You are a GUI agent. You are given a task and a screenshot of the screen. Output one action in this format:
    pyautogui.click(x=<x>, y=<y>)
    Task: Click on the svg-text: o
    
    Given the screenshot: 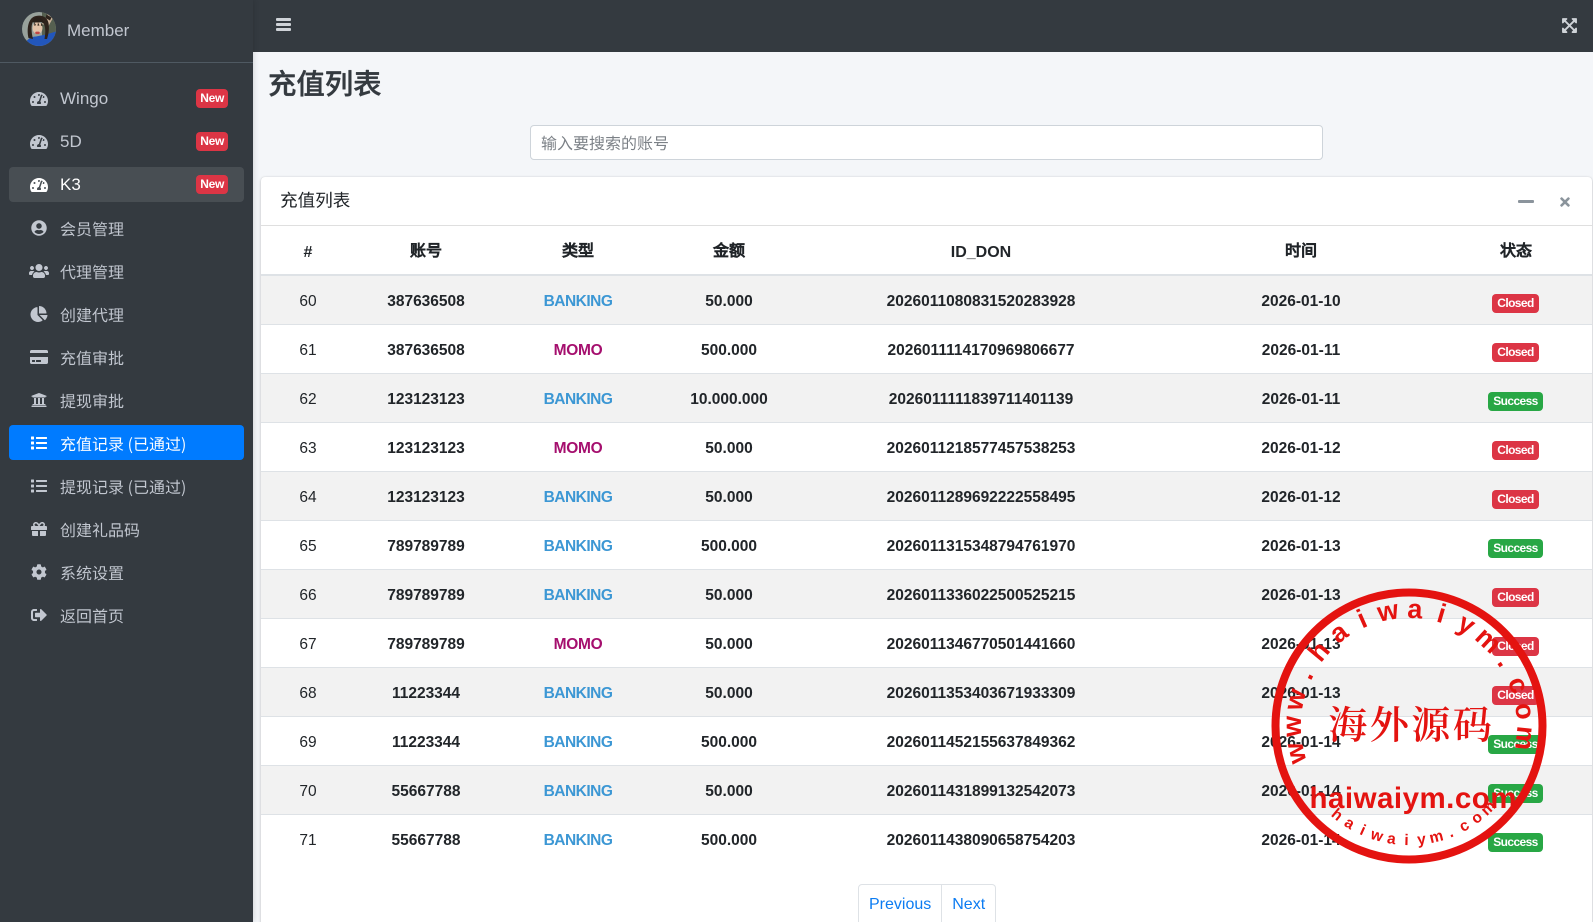 What is the action you would take?
    pyautogui.click(x=1525, y=711)
    